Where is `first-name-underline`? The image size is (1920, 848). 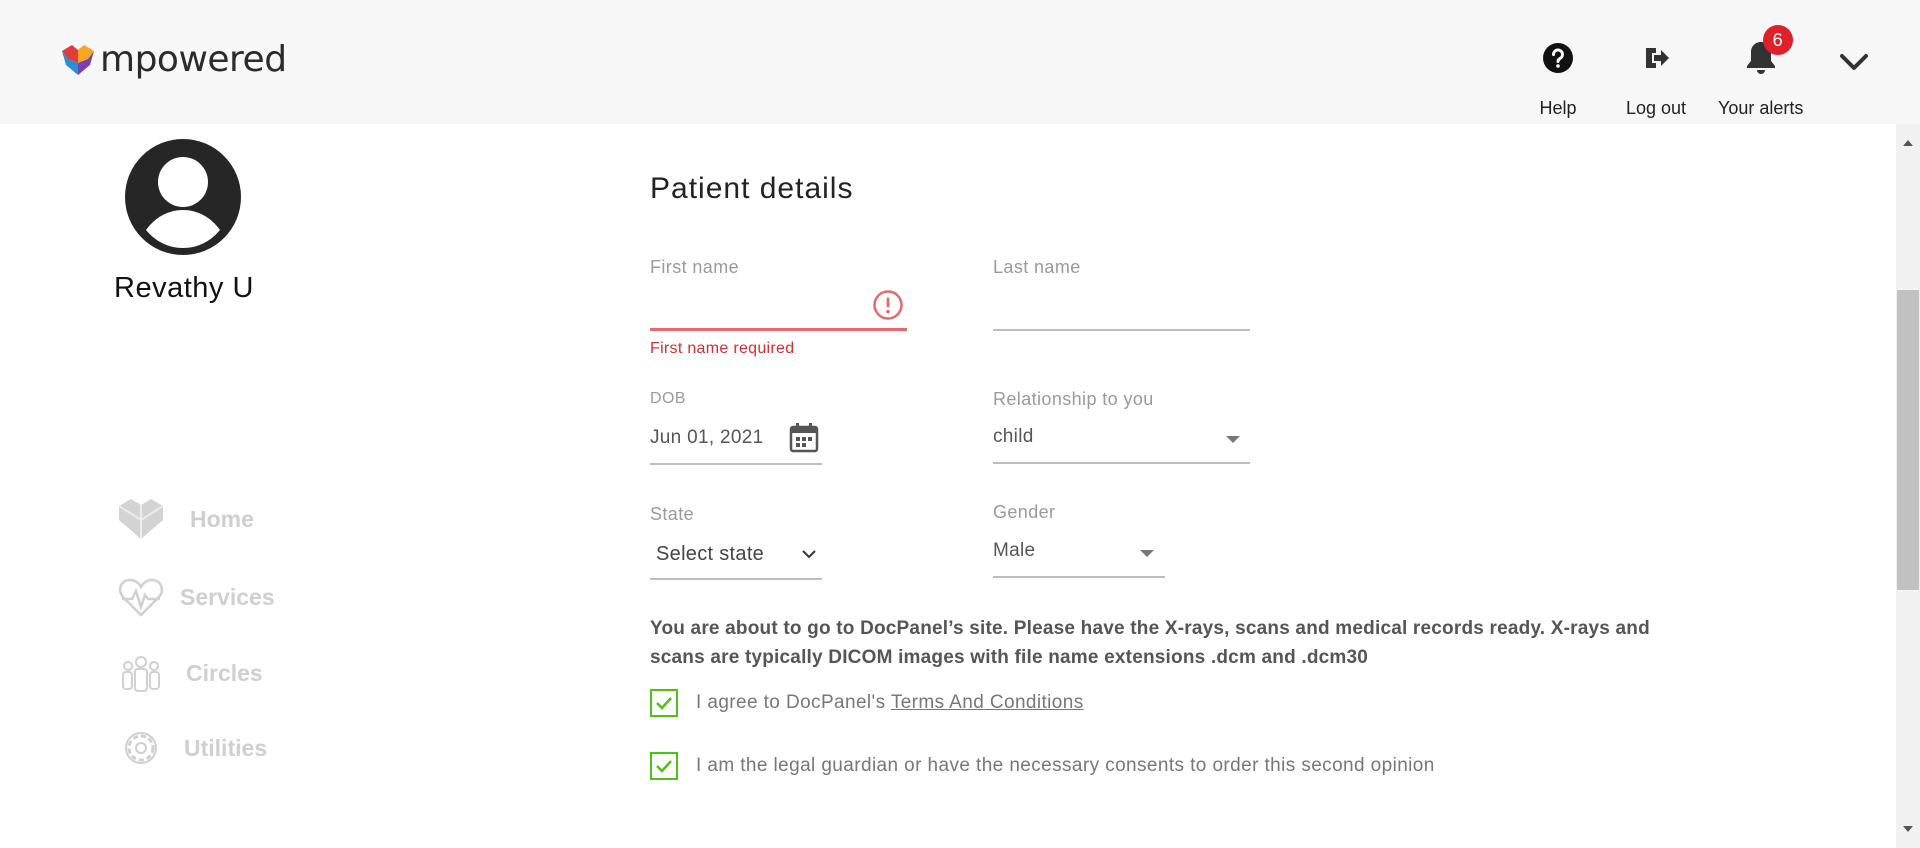
first-name-underline is located at coordinates (778, 329).